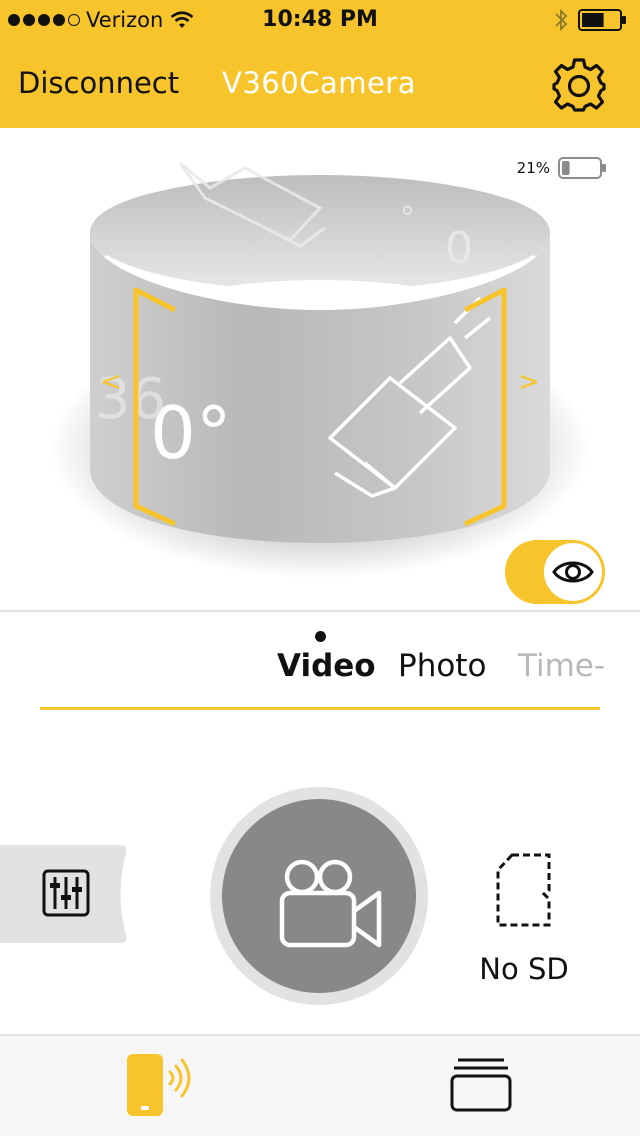 This screenshot has height=1136, width=640. Describe the element at coordinates (98, 83) in the screenshot. I see `disconnect-button: Disconnect` at that location.